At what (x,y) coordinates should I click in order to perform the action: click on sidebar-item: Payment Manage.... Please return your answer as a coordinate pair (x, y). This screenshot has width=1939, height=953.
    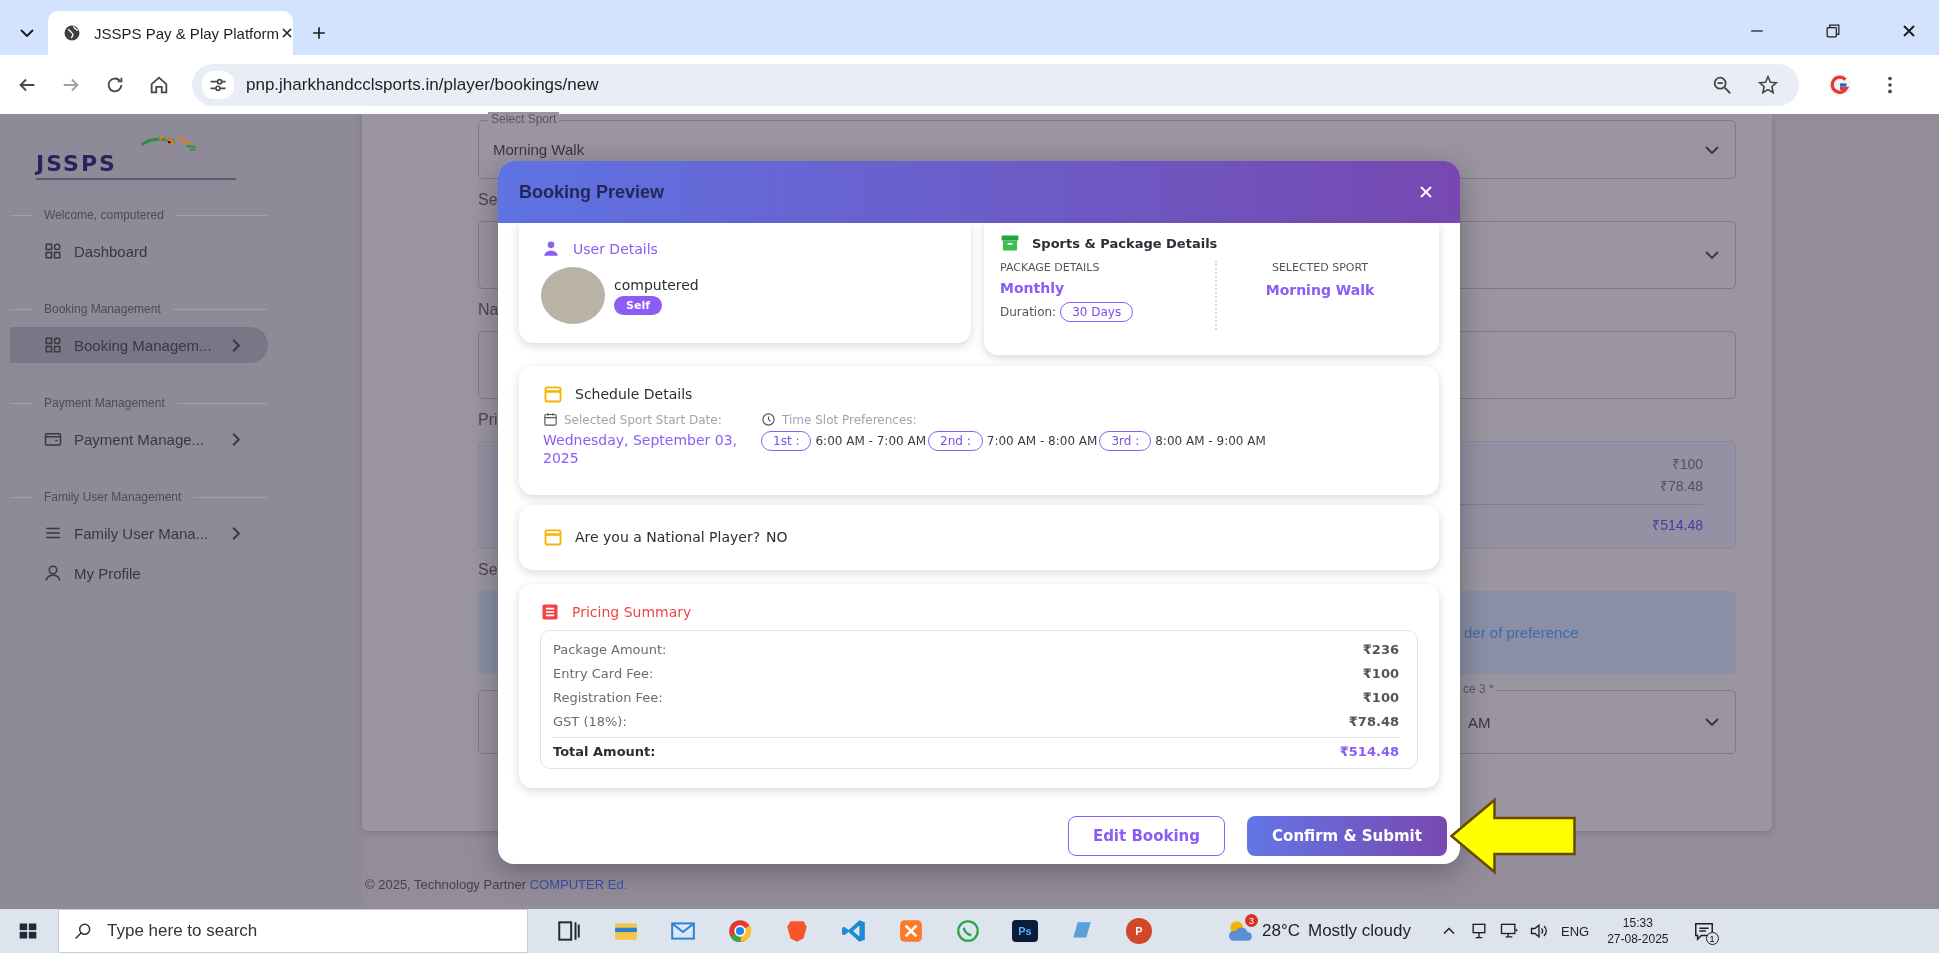
    Looking at the image, I should click on (139, 439).